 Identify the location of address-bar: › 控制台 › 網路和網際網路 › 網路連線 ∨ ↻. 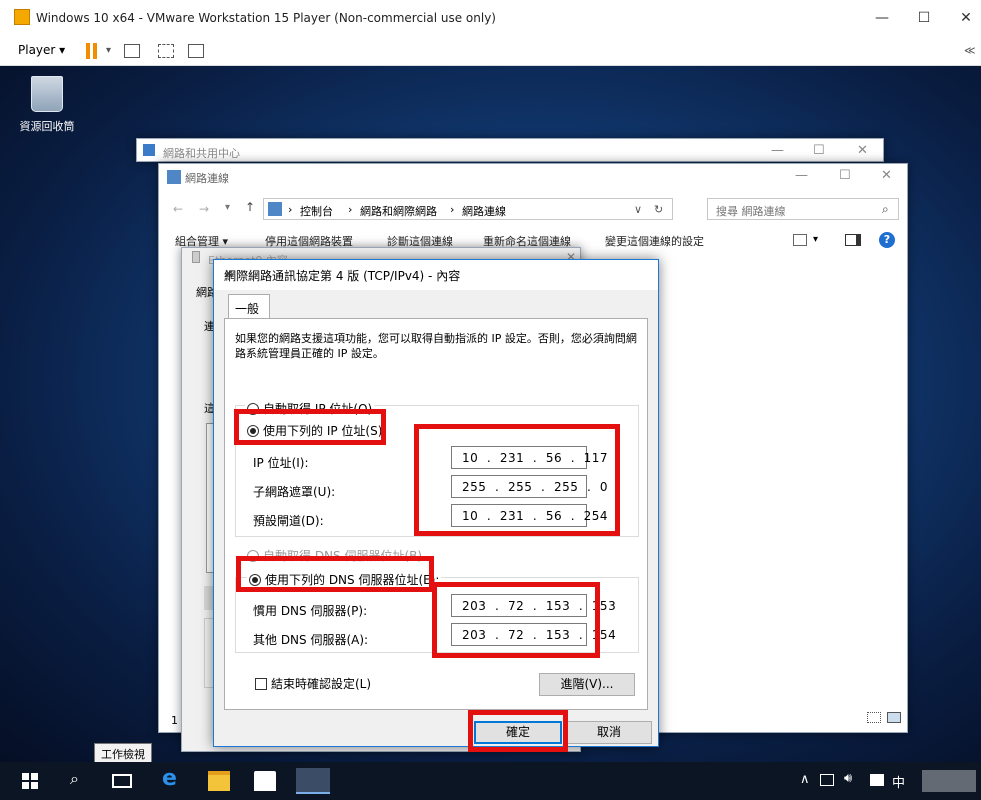
(468, 209).